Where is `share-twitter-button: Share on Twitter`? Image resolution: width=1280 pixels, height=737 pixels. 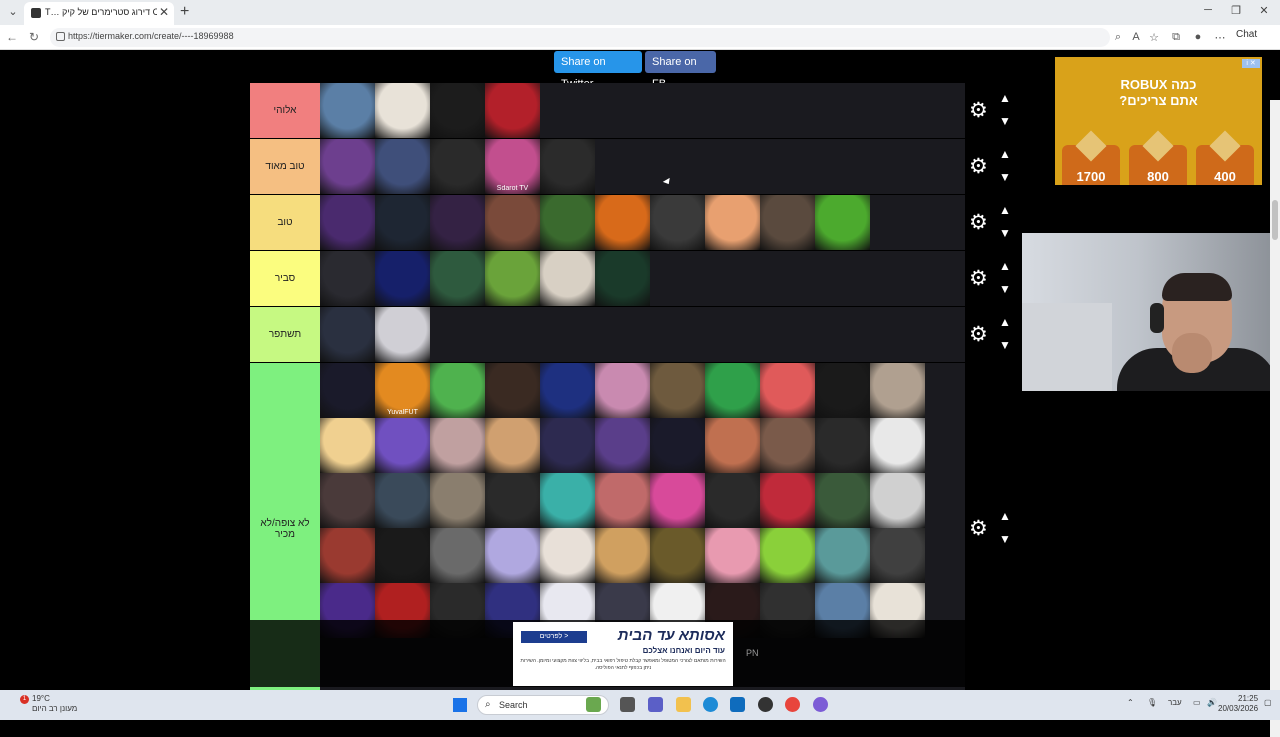 share-twitter-button: Share on Twitter is located at coordinates (598, 70).